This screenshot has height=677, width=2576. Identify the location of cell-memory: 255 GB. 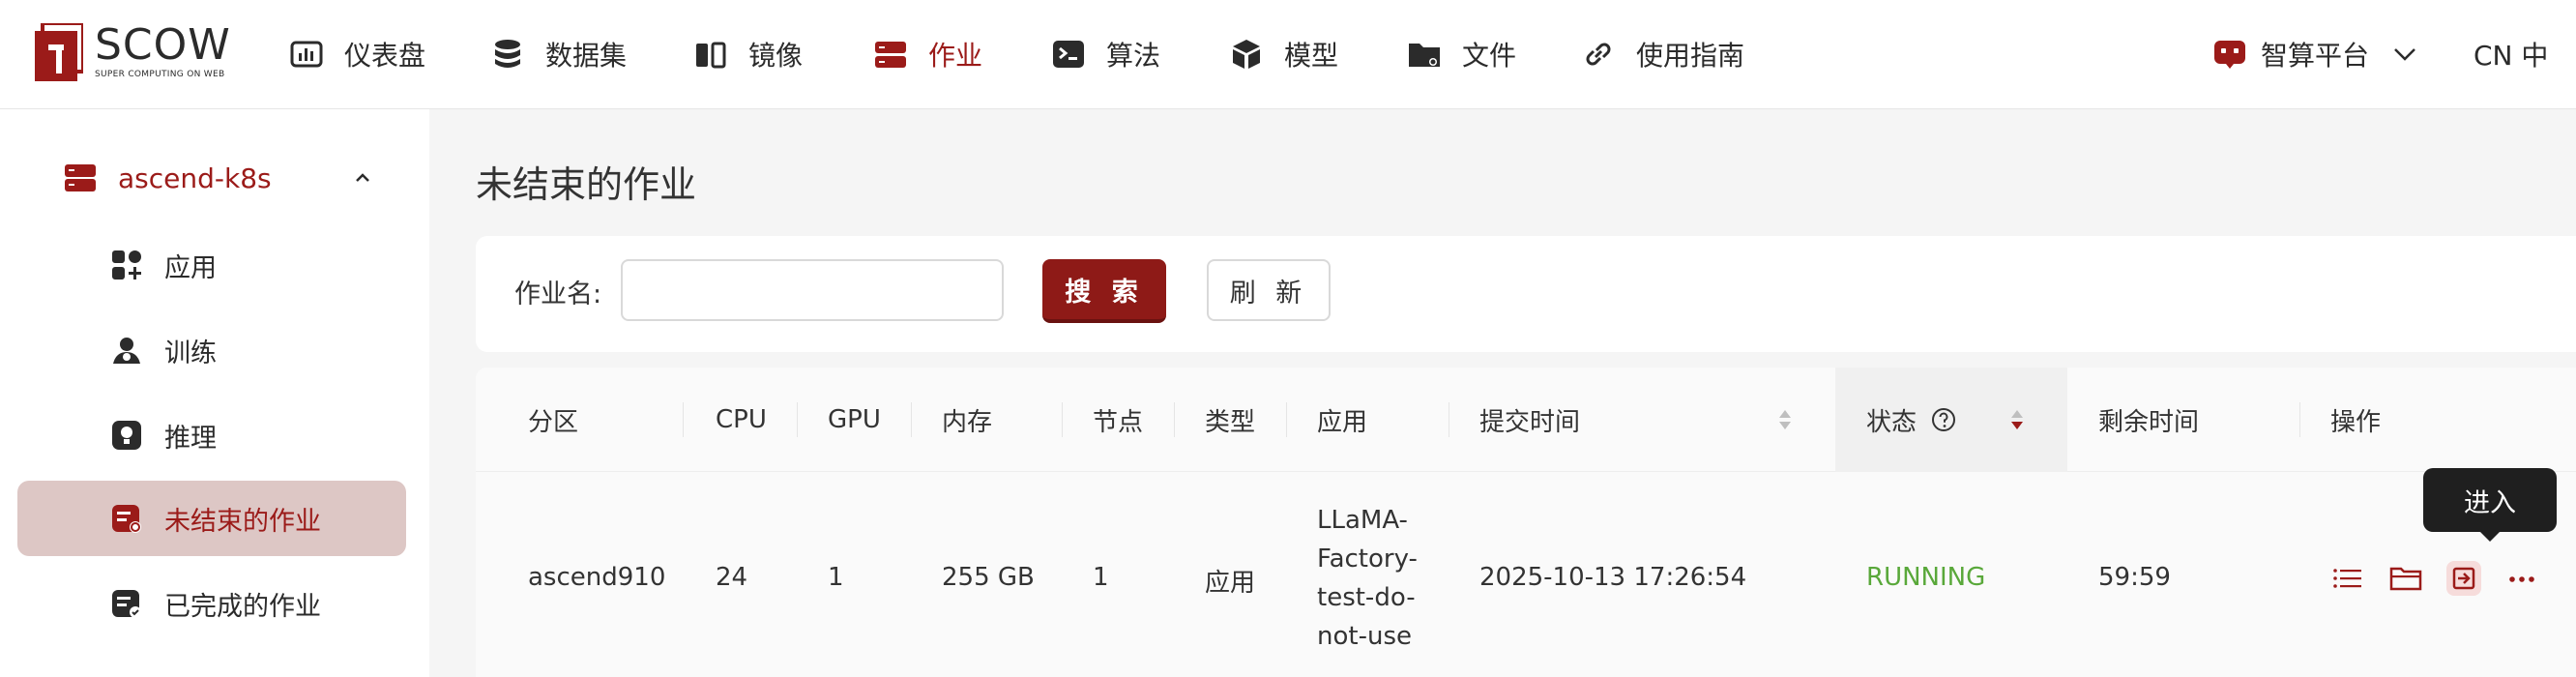
(988, 577).